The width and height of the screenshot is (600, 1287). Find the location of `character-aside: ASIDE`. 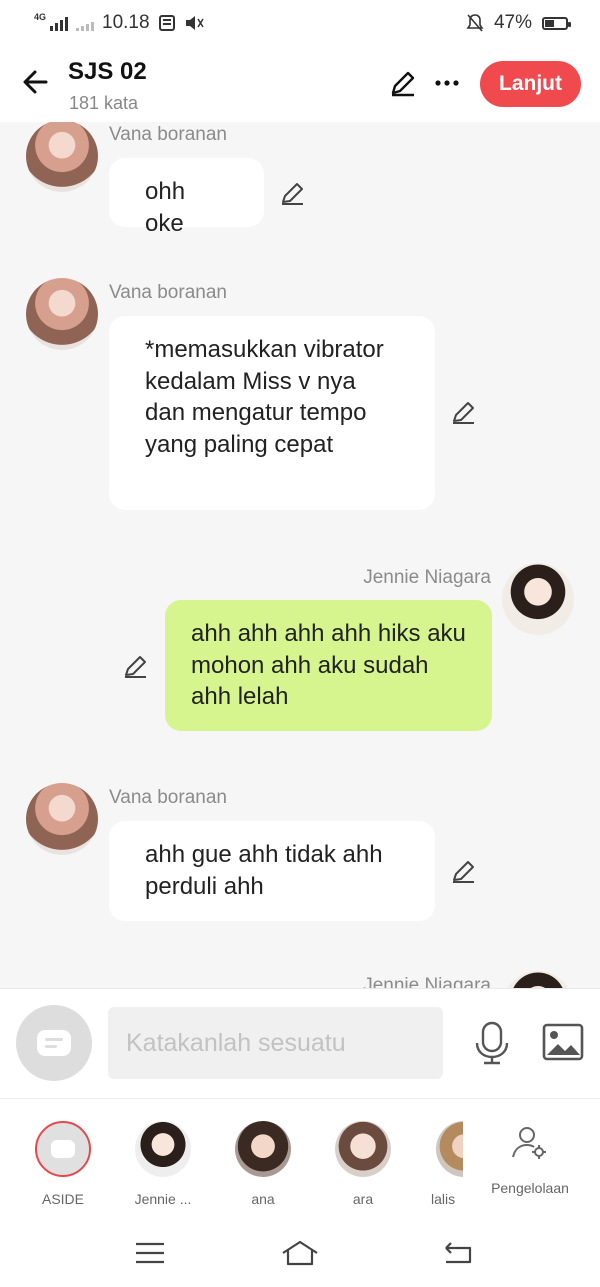

character-aside: ASIDE is located at coordinates (63, 1163).